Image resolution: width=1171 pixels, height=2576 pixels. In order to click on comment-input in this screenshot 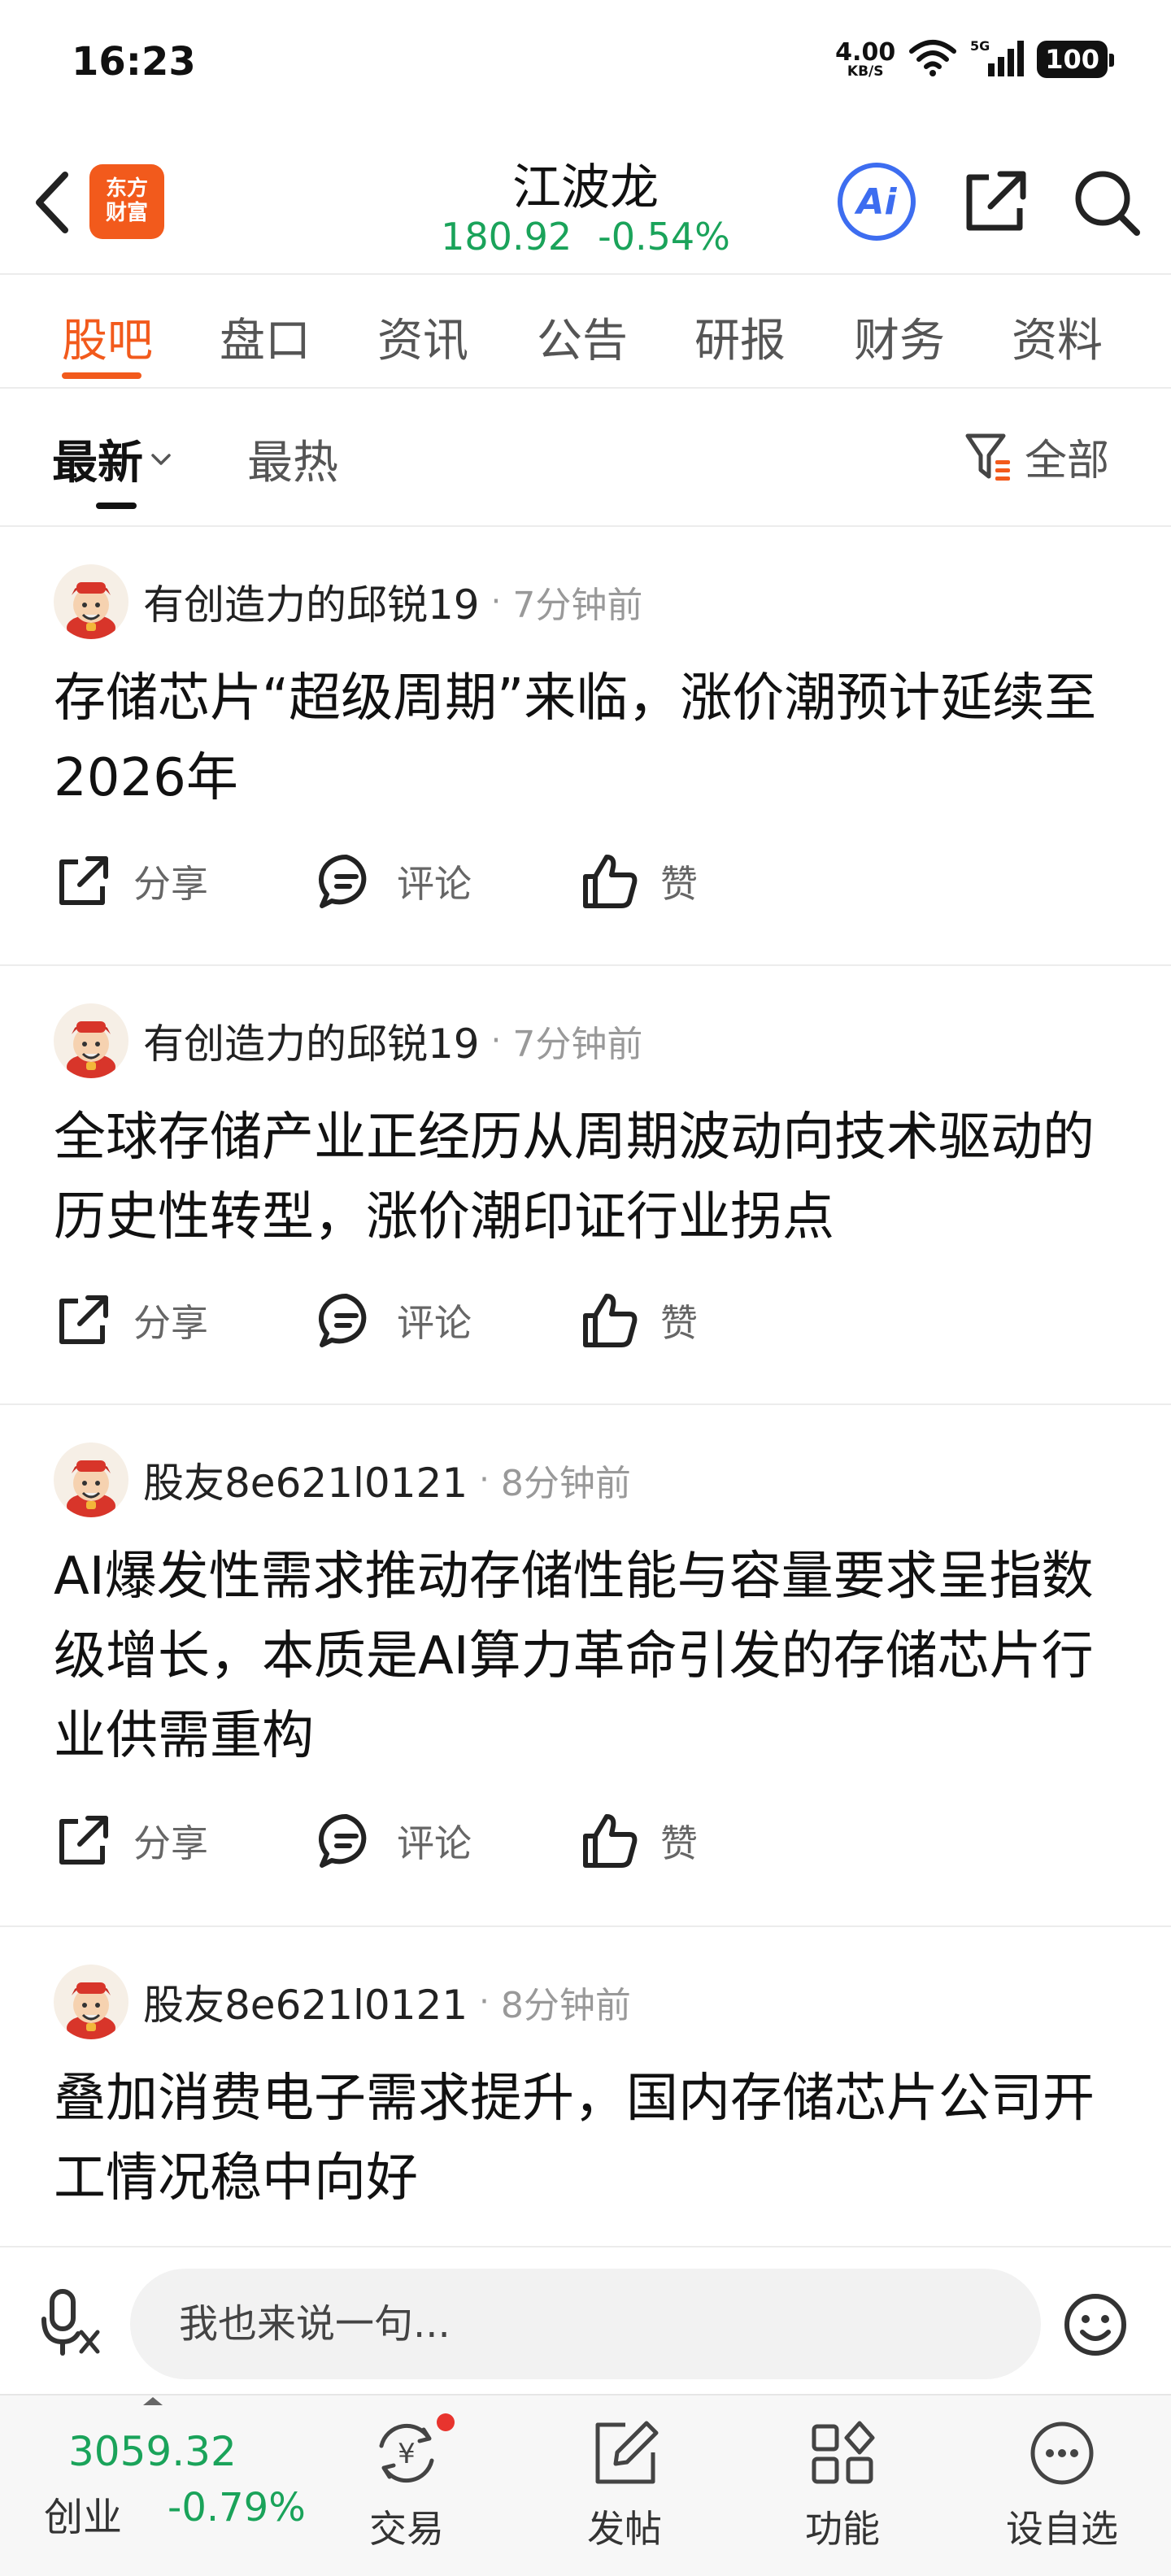, I will do `click(585, 2324)`.